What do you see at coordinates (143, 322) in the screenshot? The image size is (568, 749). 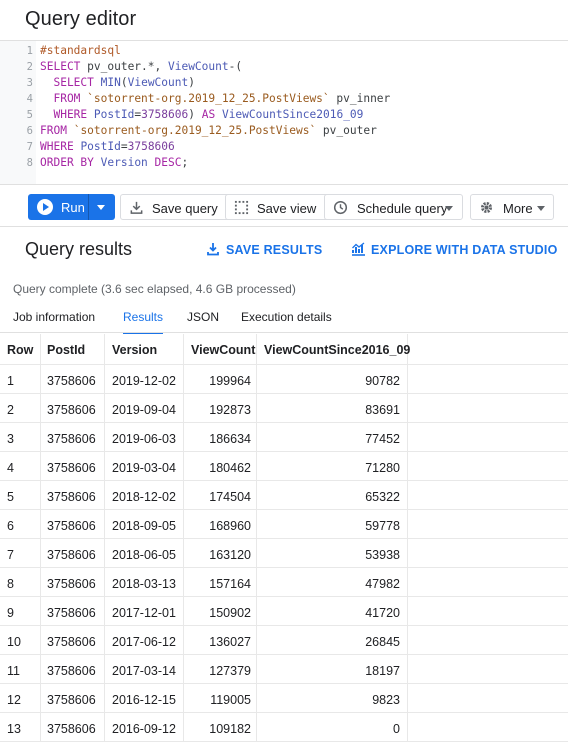 I see `tab-results: Results` at bounding box center [143, 322].